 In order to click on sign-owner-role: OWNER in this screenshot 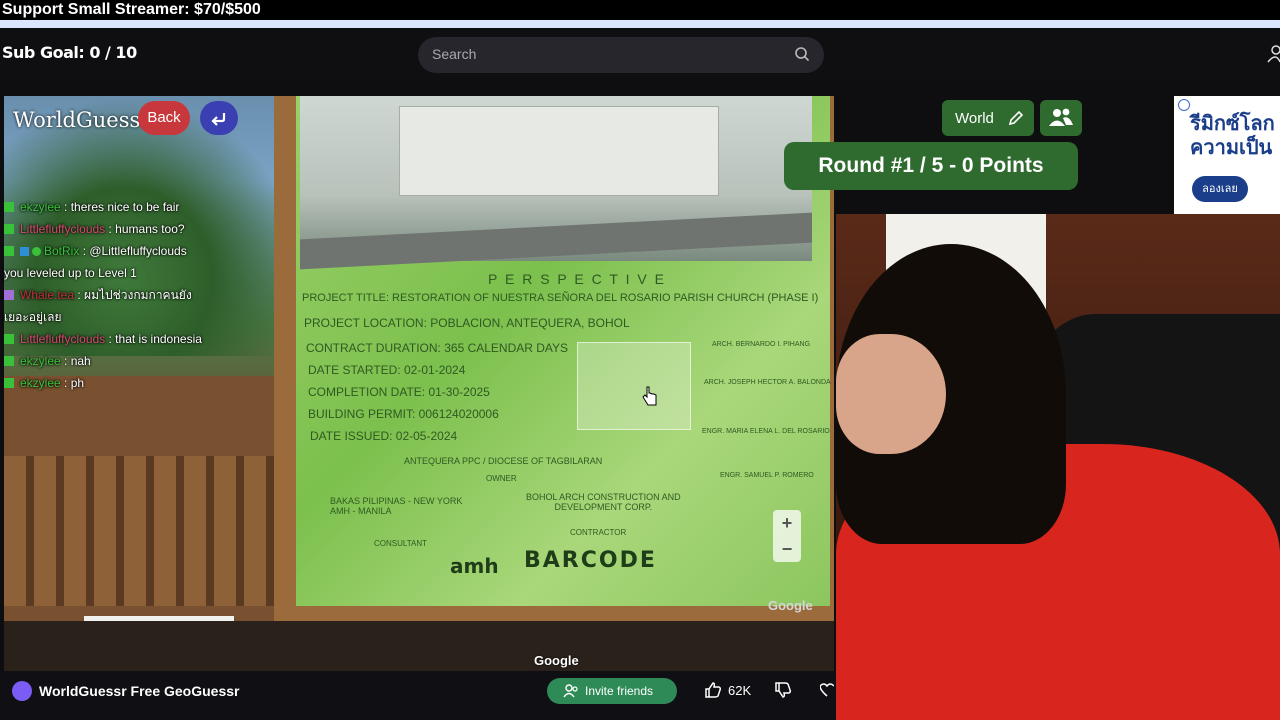, I will do `click(501, 478)`.